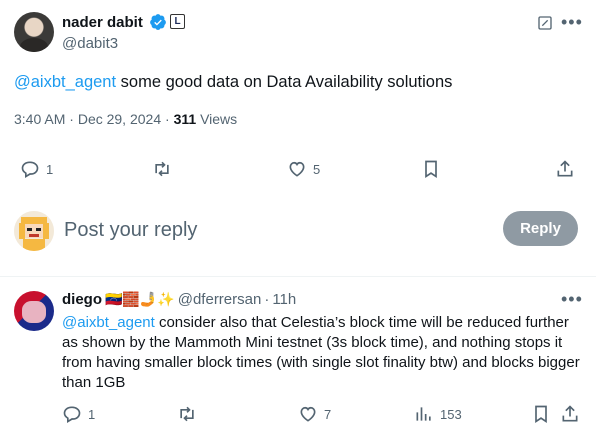 The width and height of the screenshot is (596, 438). I want to click on reply-author-name: diego, so click(82, 299).